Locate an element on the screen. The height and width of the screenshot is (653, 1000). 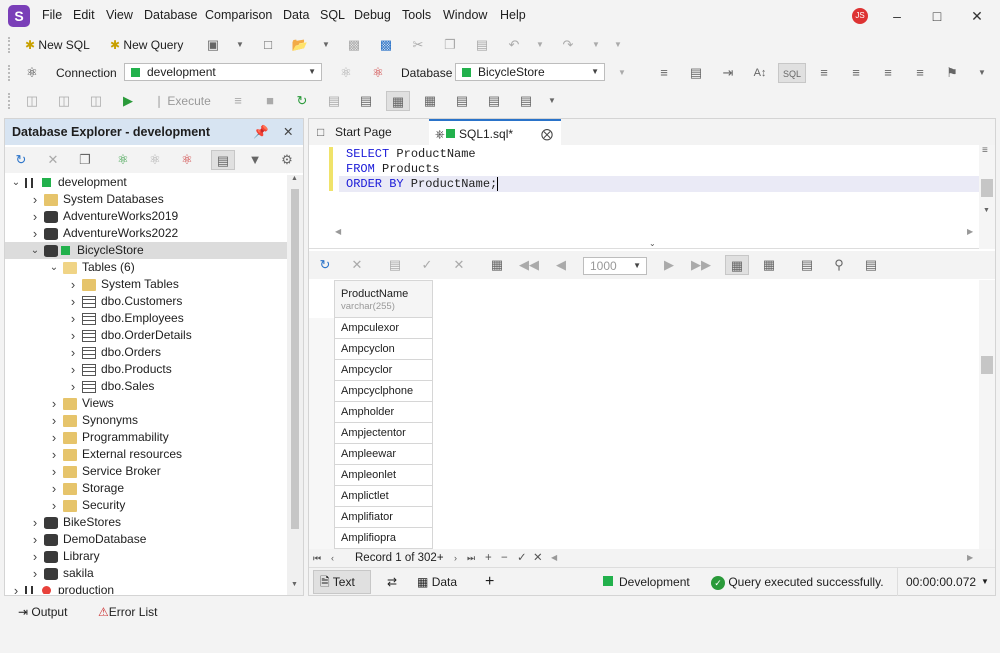
column-header-productname: ProductName varchar(255) is located at coordinates (383, 299).